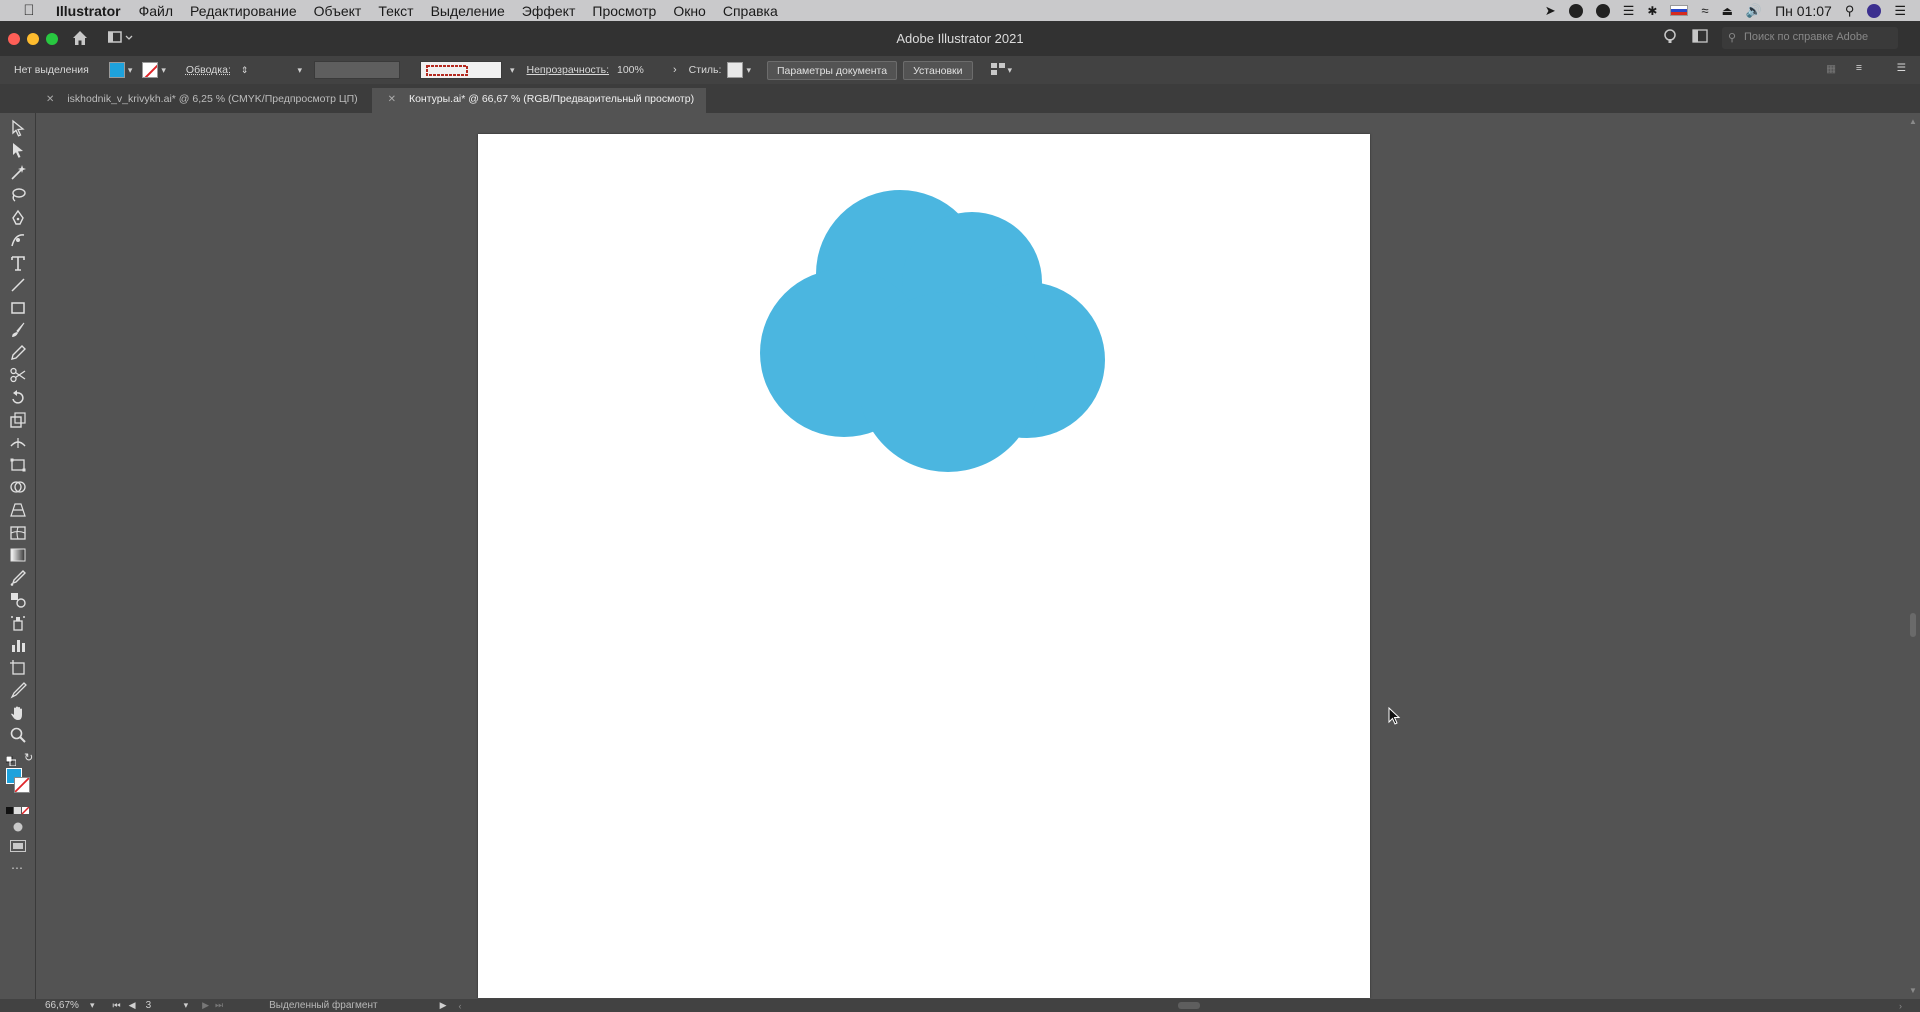 This screenshot has height=1012, width=1920. I want to click on edit-toolbar-icon: ⋯, so click(17, 868).